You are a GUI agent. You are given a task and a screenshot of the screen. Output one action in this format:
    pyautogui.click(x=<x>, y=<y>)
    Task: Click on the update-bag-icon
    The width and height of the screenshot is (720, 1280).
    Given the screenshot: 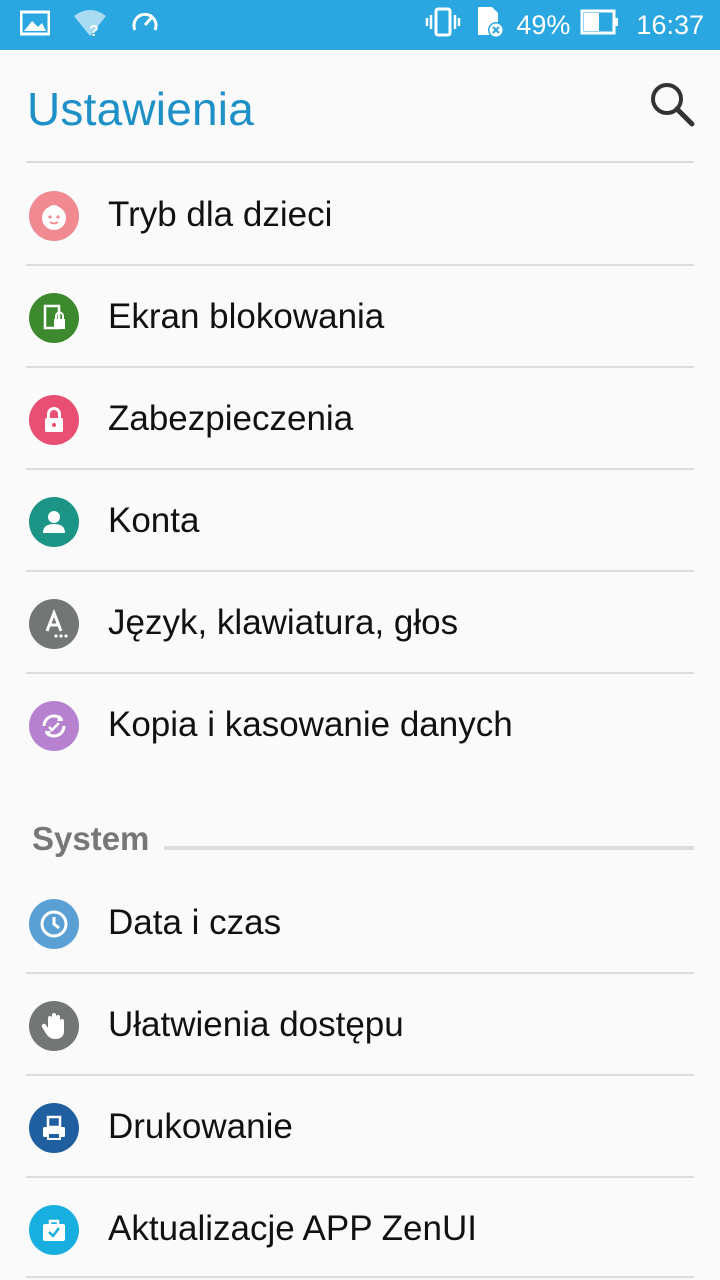 What is the action you would take?
    pyautogui.click(x=54, y=1230)
    